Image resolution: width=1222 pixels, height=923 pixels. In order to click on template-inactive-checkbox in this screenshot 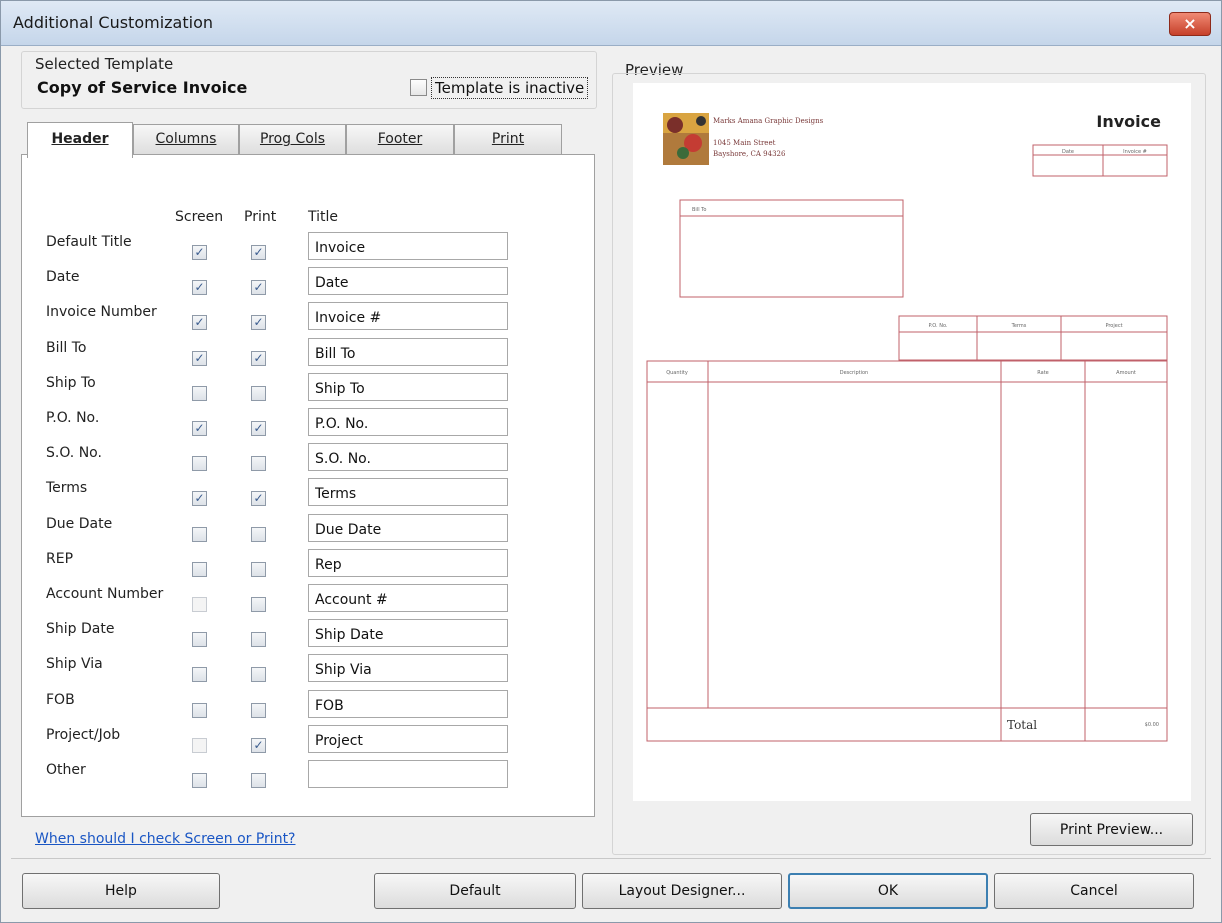, I will do `click(418, 87)`.